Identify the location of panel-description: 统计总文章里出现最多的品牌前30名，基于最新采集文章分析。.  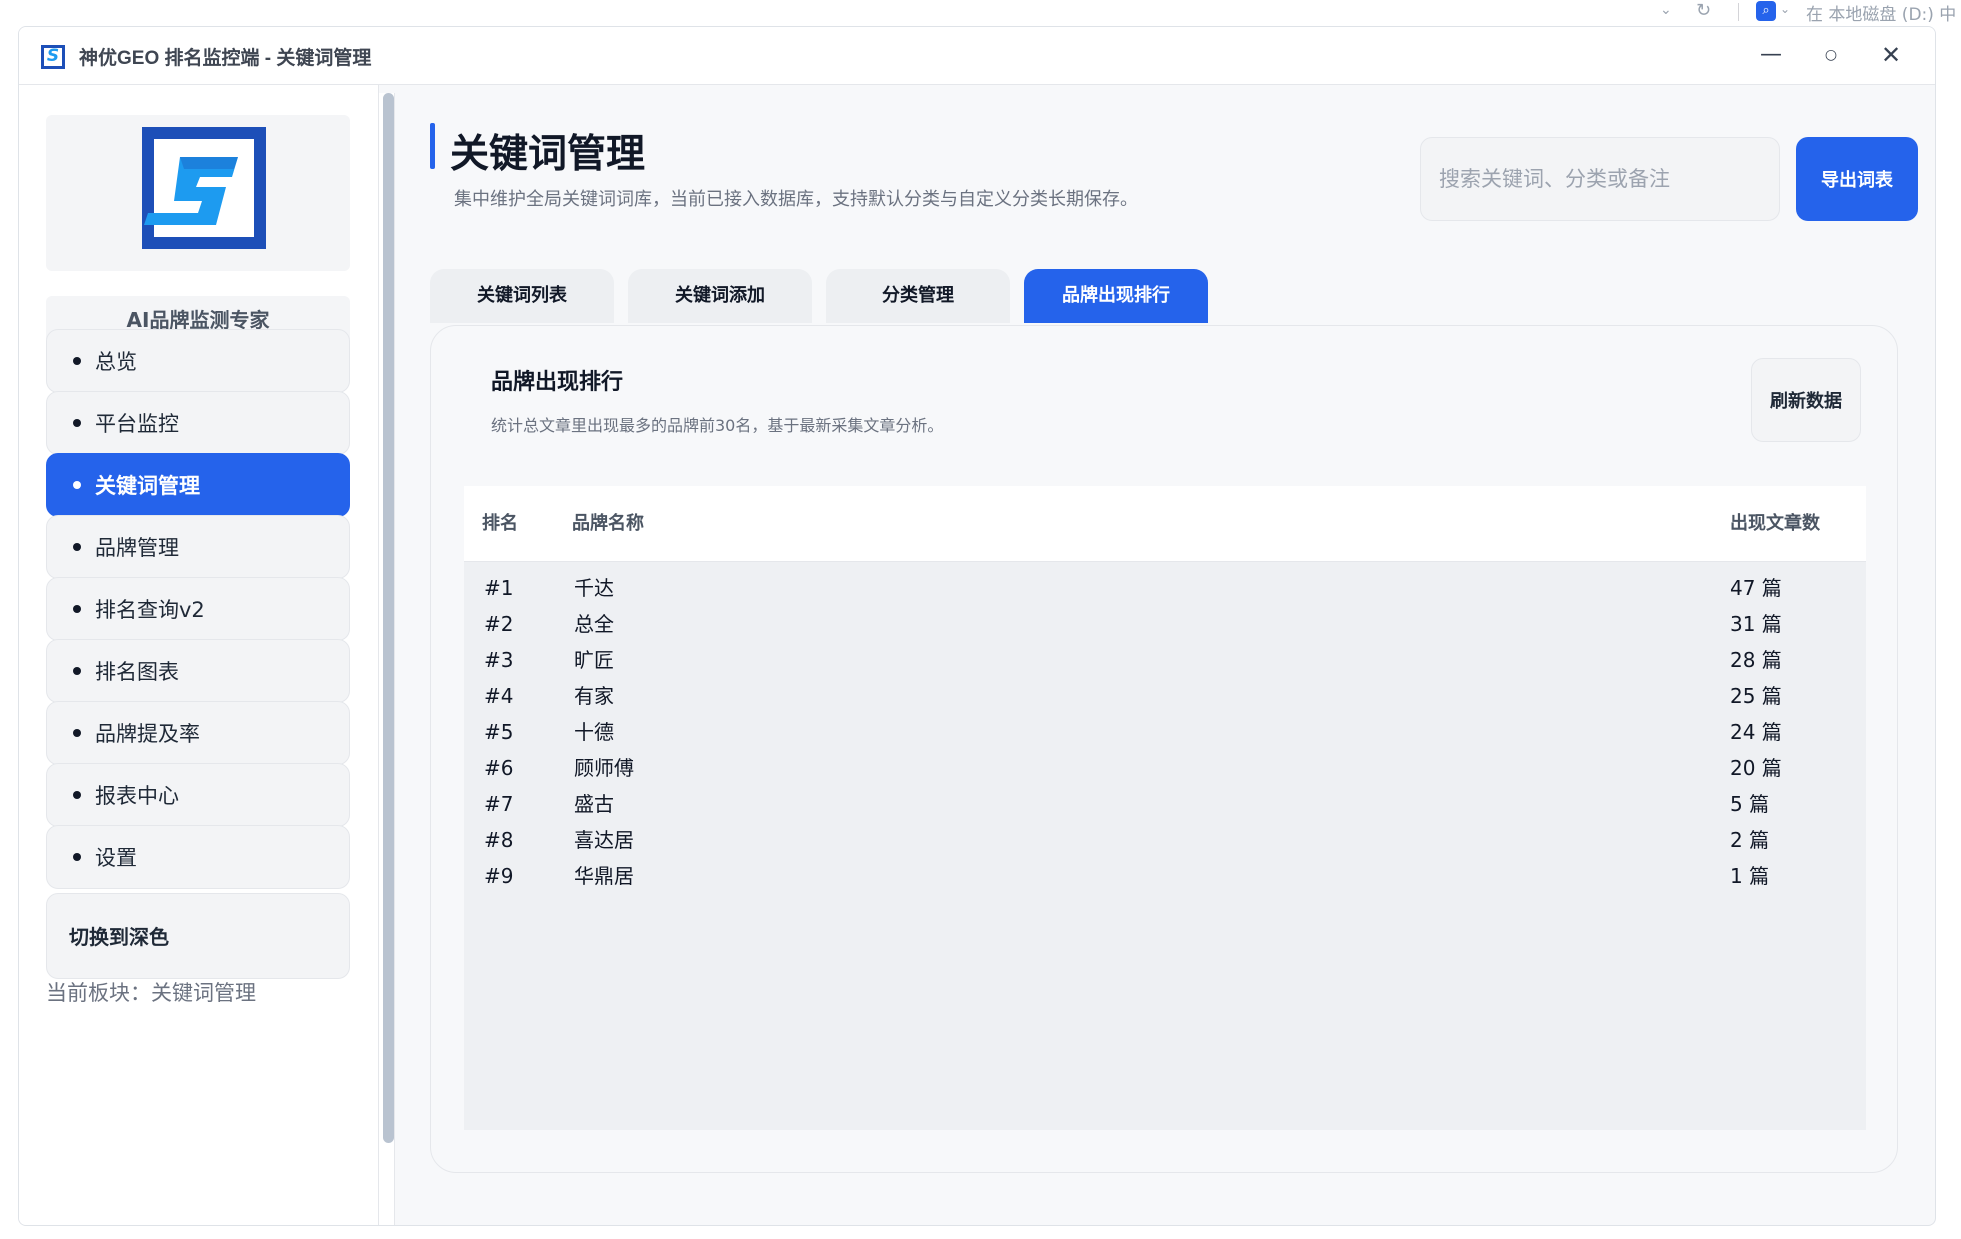
(717, 425).